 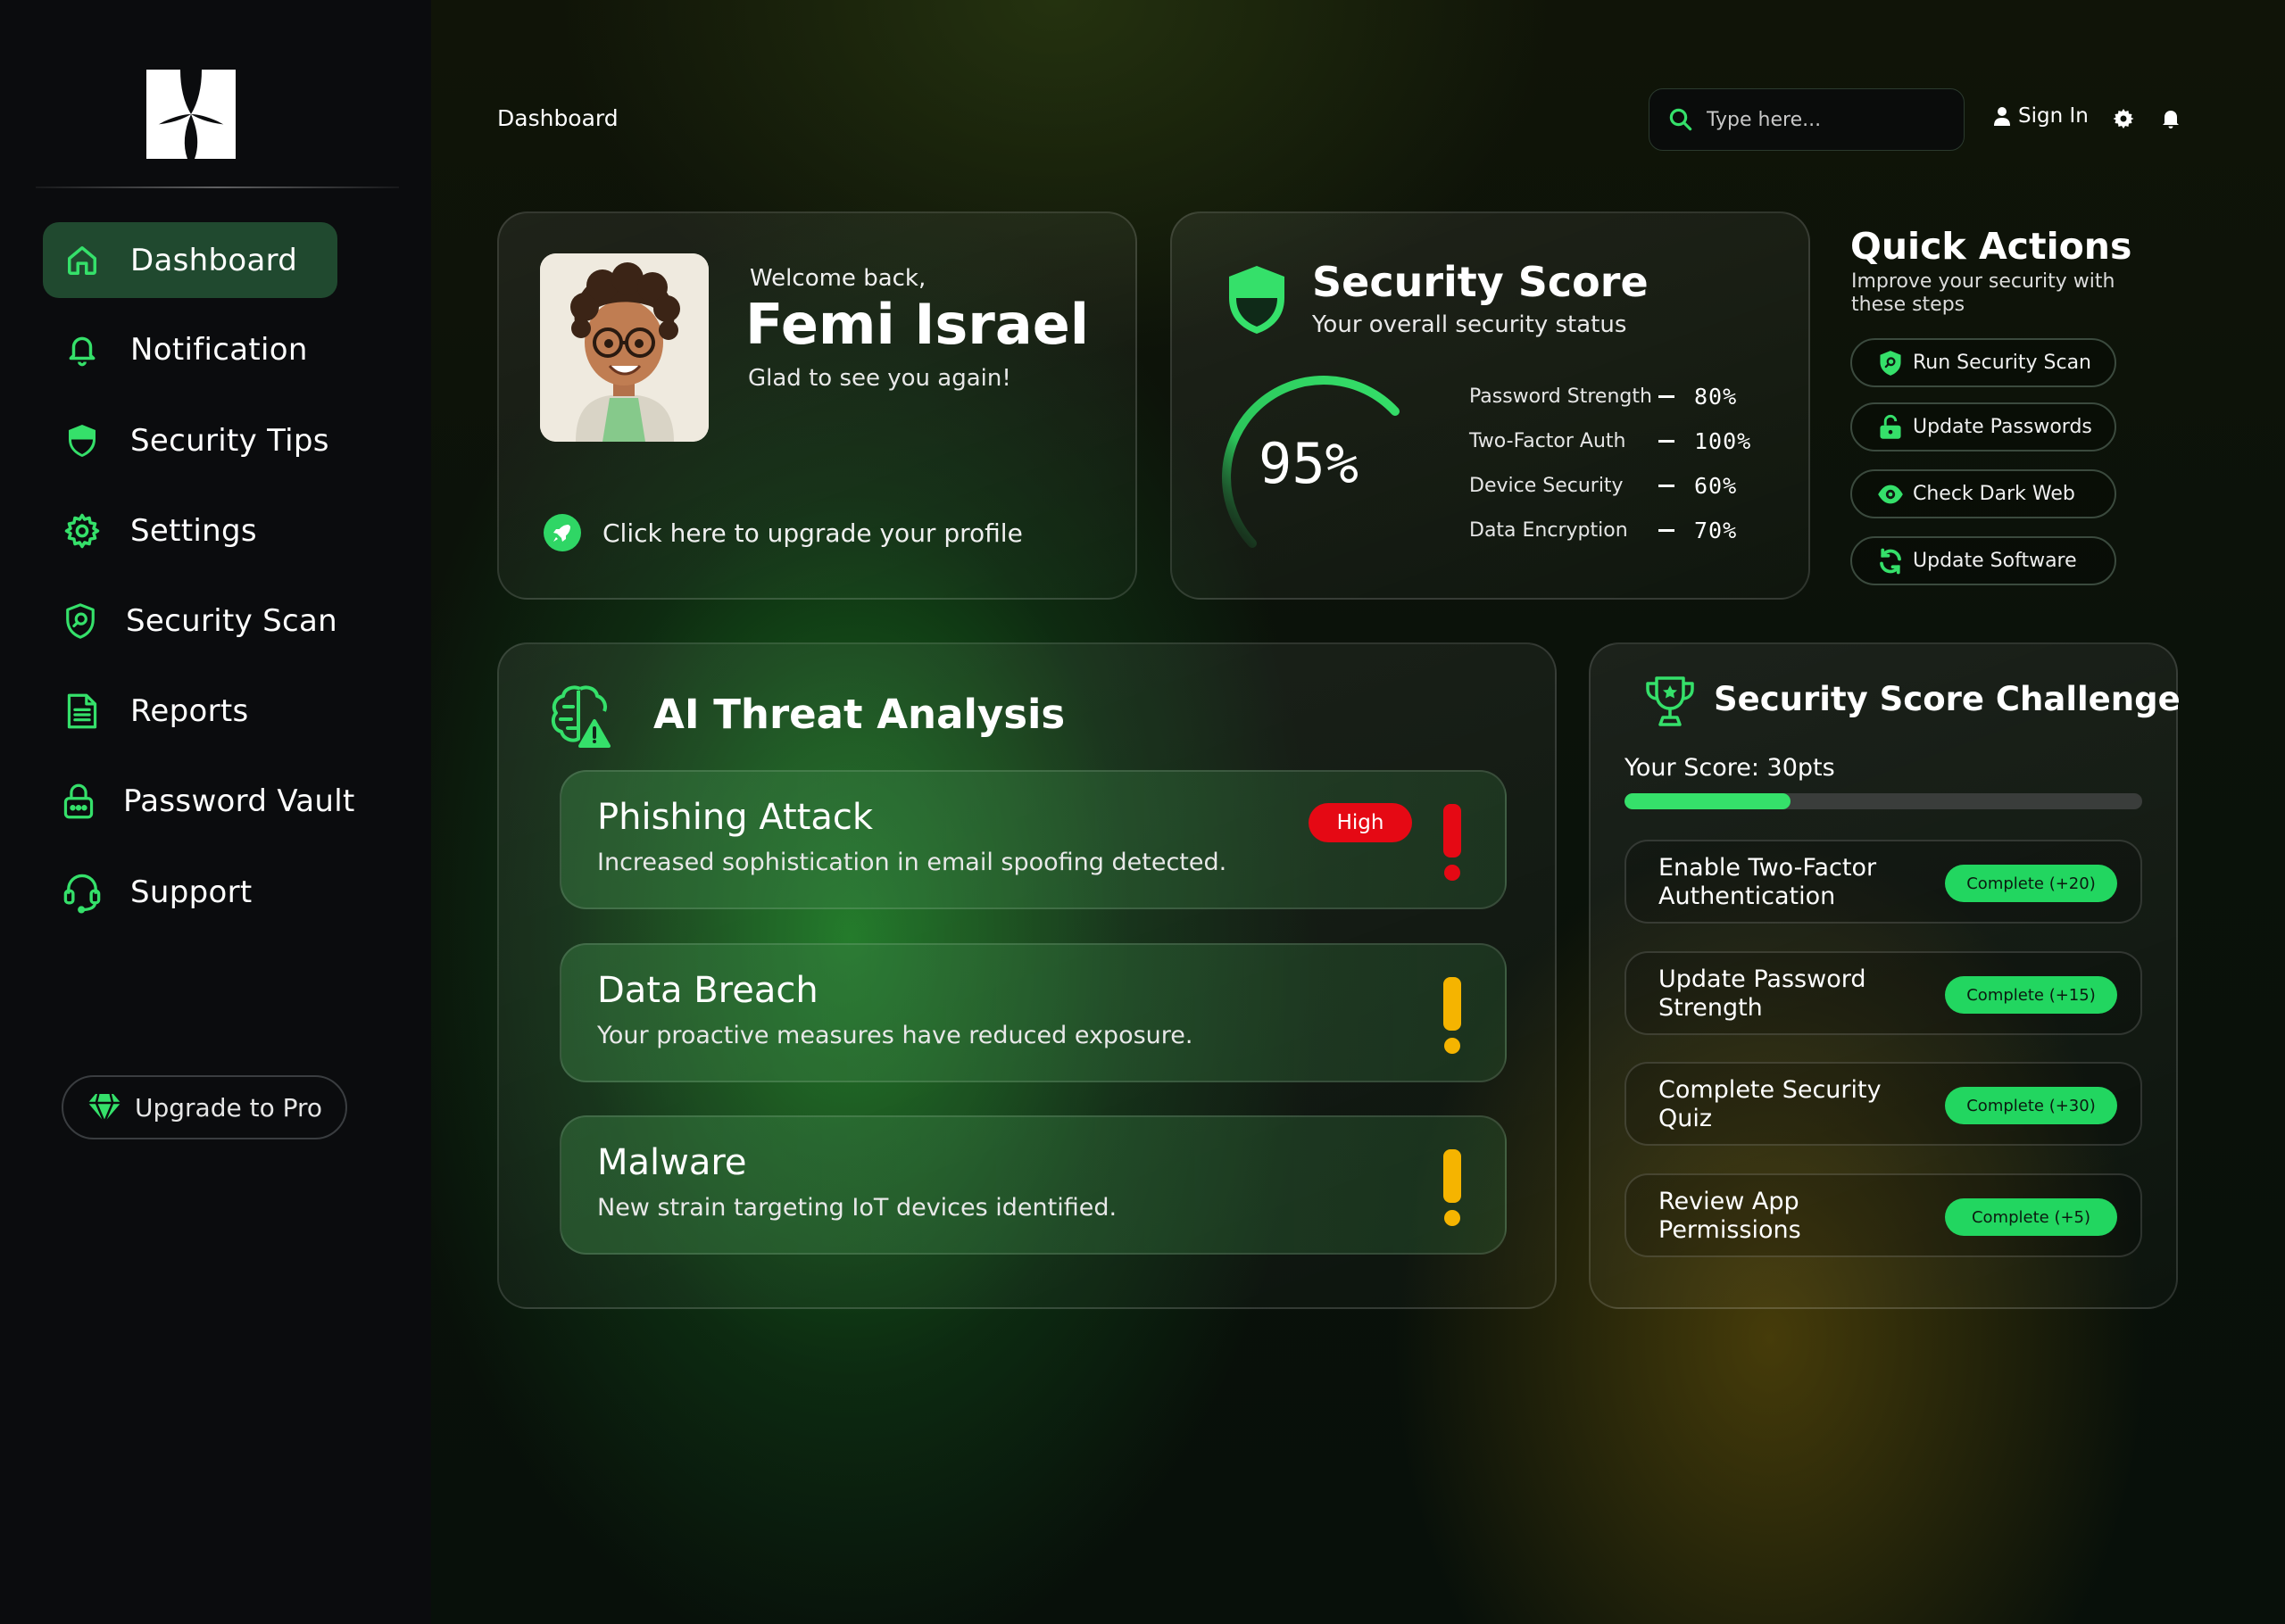 I want to click on challenge-name: Complete Security Quiz, so click(x=1770, y=1104).